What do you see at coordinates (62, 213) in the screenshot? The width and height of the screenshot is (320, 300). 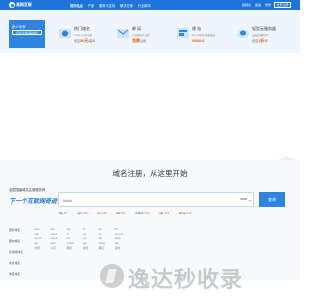 I see `suffix-item: .top¥7` at bounding box center [62, 213].